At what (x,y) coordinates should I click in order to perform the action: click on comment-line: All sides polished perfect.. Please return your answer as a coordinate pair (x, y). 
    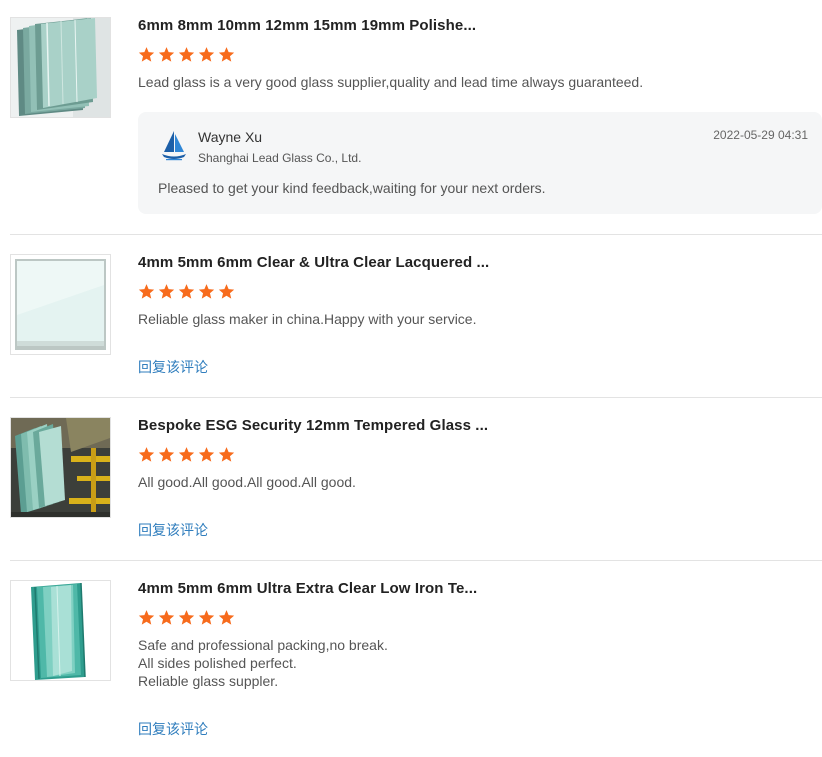
    Looking at the image, I should click on (217, 663).